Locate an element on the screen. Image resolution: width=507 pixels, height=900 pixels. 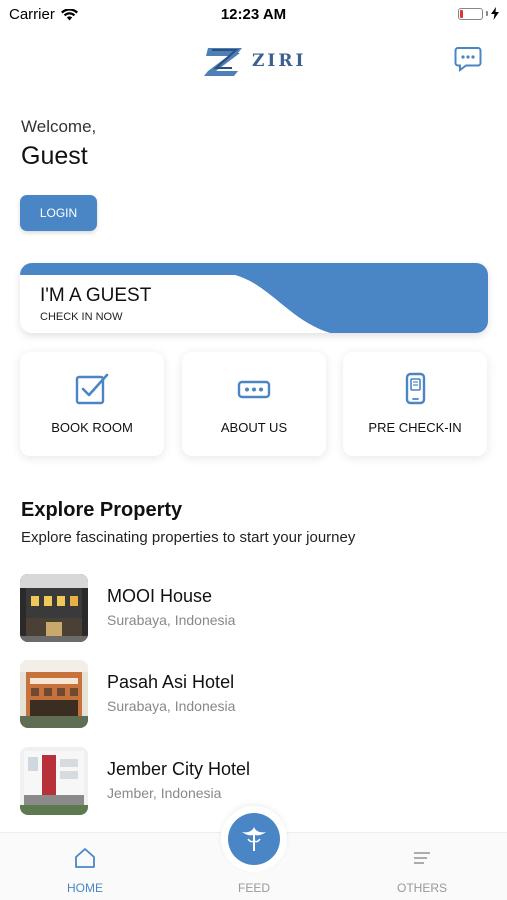
status-bar: Carrier 12:23 AM is located at coordinates (253, 14).